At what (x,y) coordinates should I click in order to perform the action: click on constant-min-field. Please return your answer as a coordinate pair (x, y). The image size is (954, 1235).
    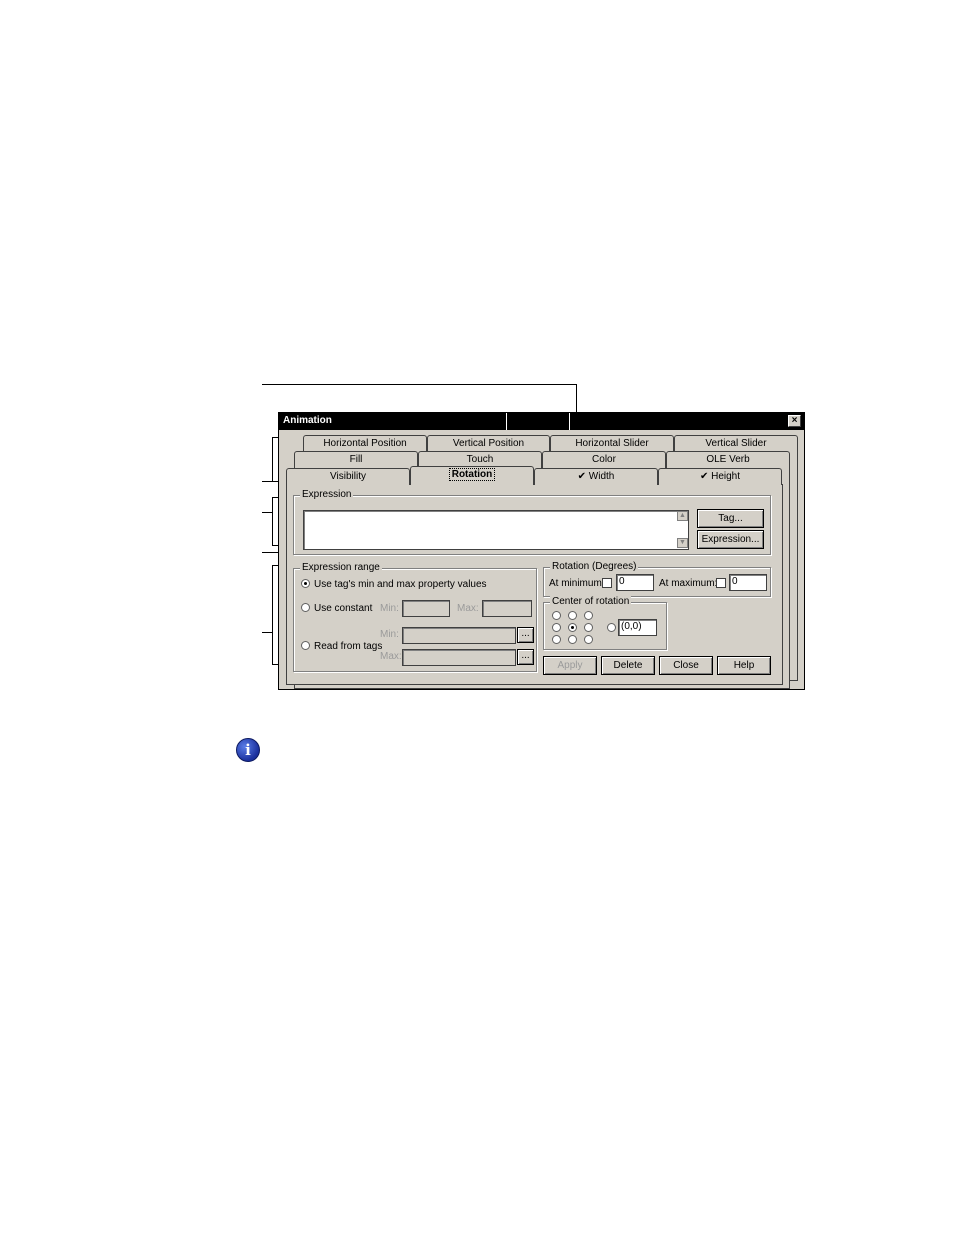
    Looking at the image, I should click on (426, 608).